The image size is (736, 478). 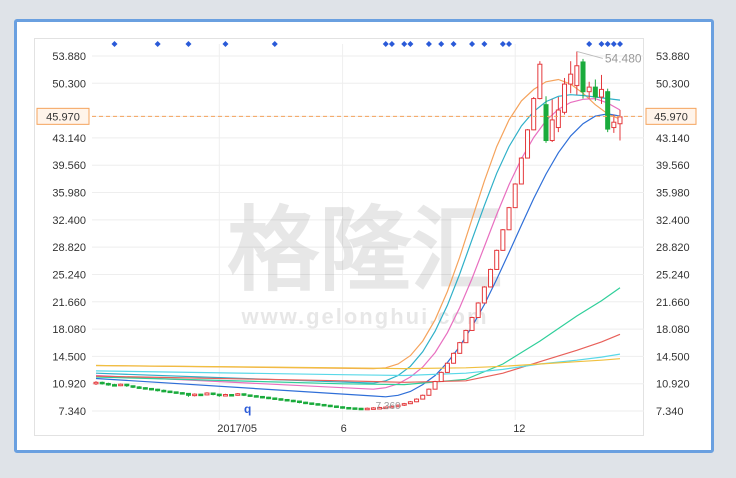 I want to click on series-dots, so click(x=367, y=44).